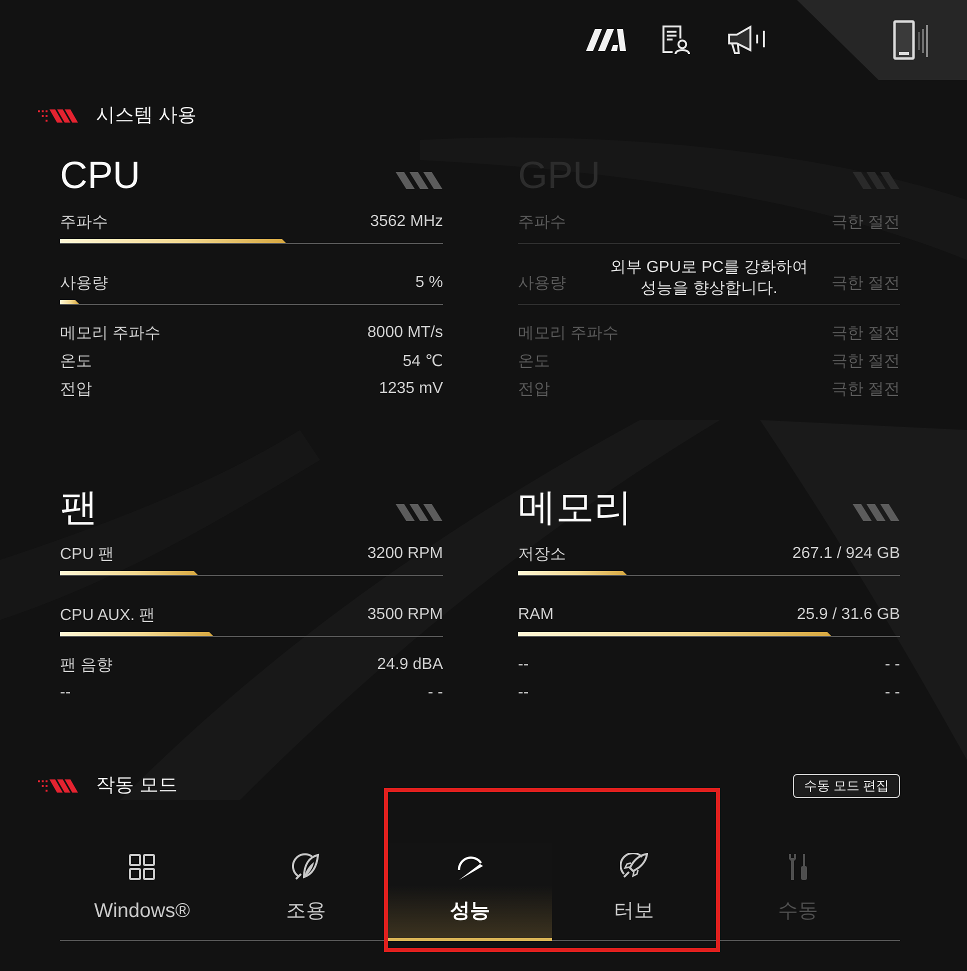 Image resolution: width=967 pixels, height=971 pixels. Describe the element at coordinates (405, 333) in the screenshot. I see `metric-value: 8000 MT/s` at that location.